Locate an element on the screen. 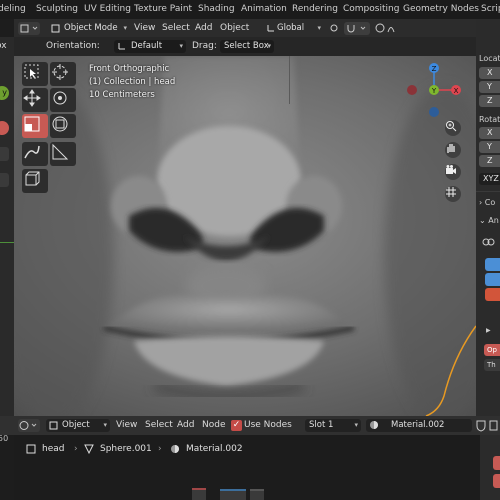  mode-label: Object Mode is located at coordinates (91, 28).